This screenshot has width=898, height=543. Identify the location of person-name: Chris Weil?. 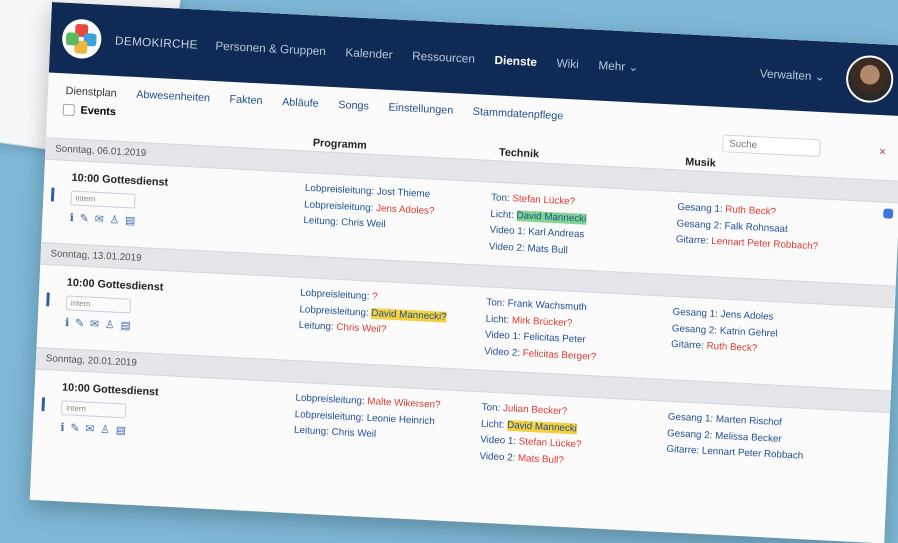
(361, 328).